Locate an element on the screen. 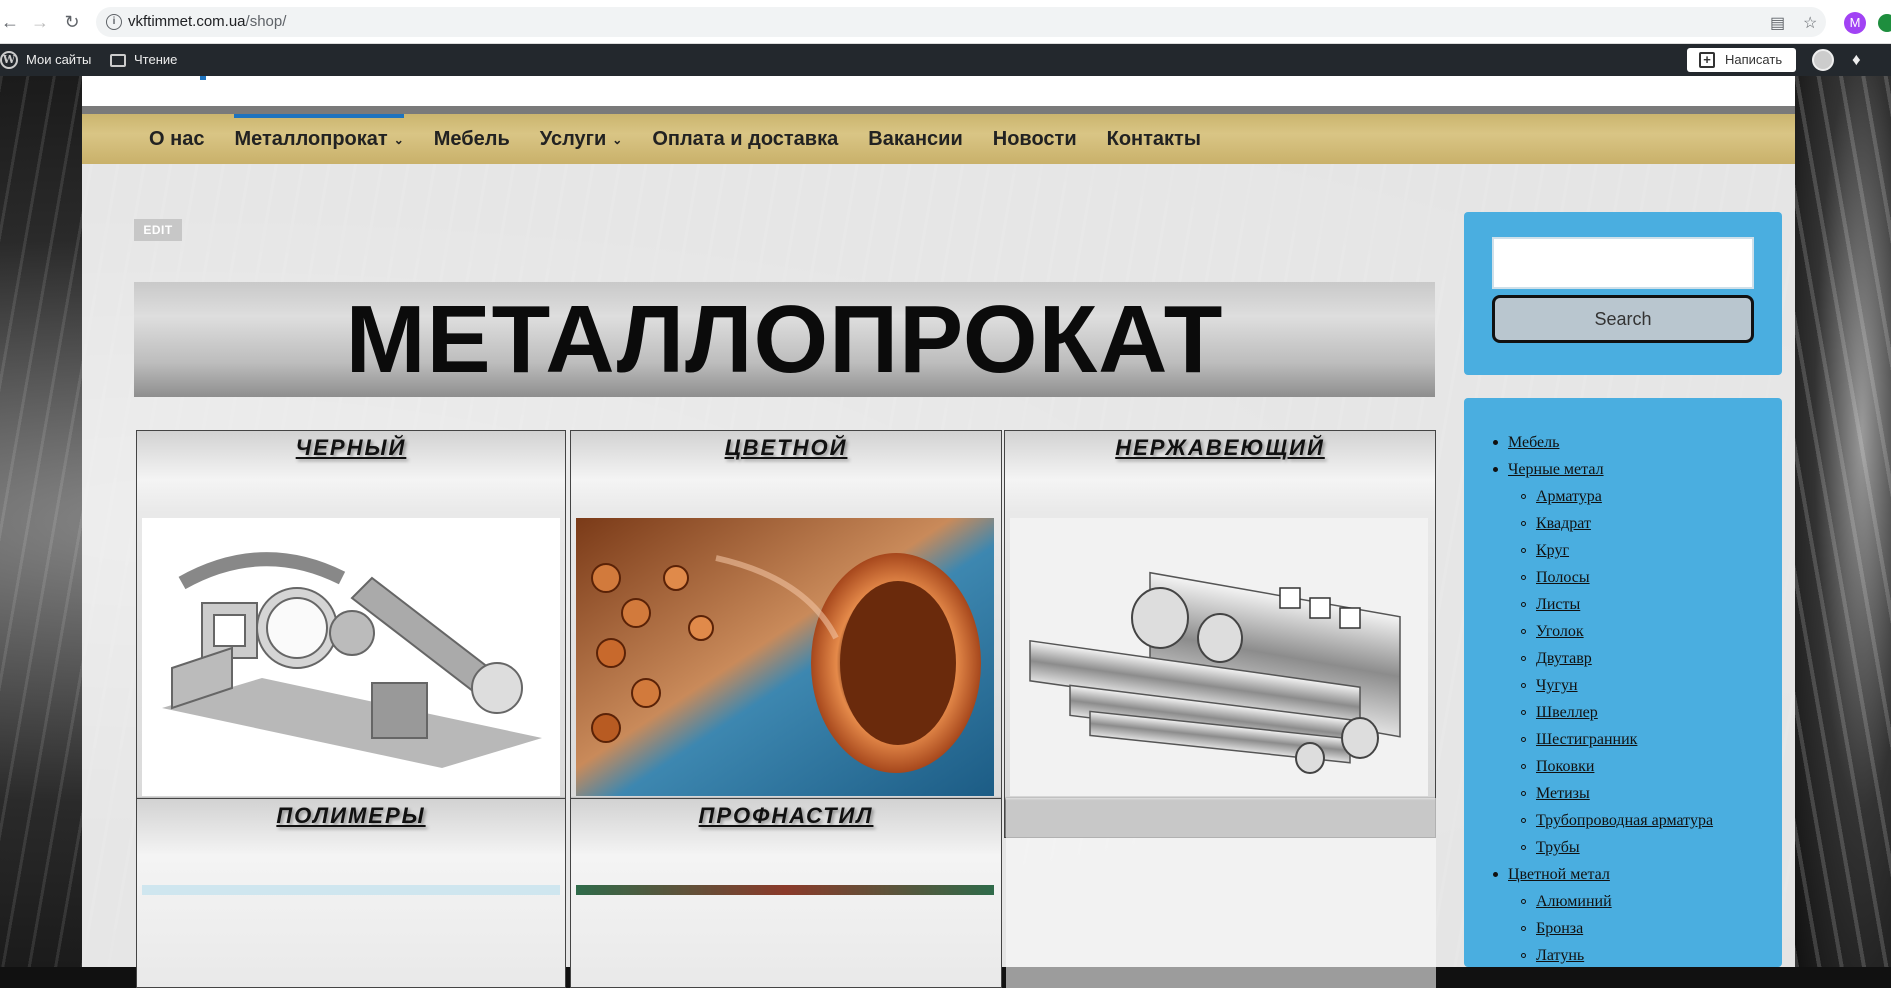 The image size is (1891, 988). nav-item-5: Вакансии is located at coordinates (915, 139).